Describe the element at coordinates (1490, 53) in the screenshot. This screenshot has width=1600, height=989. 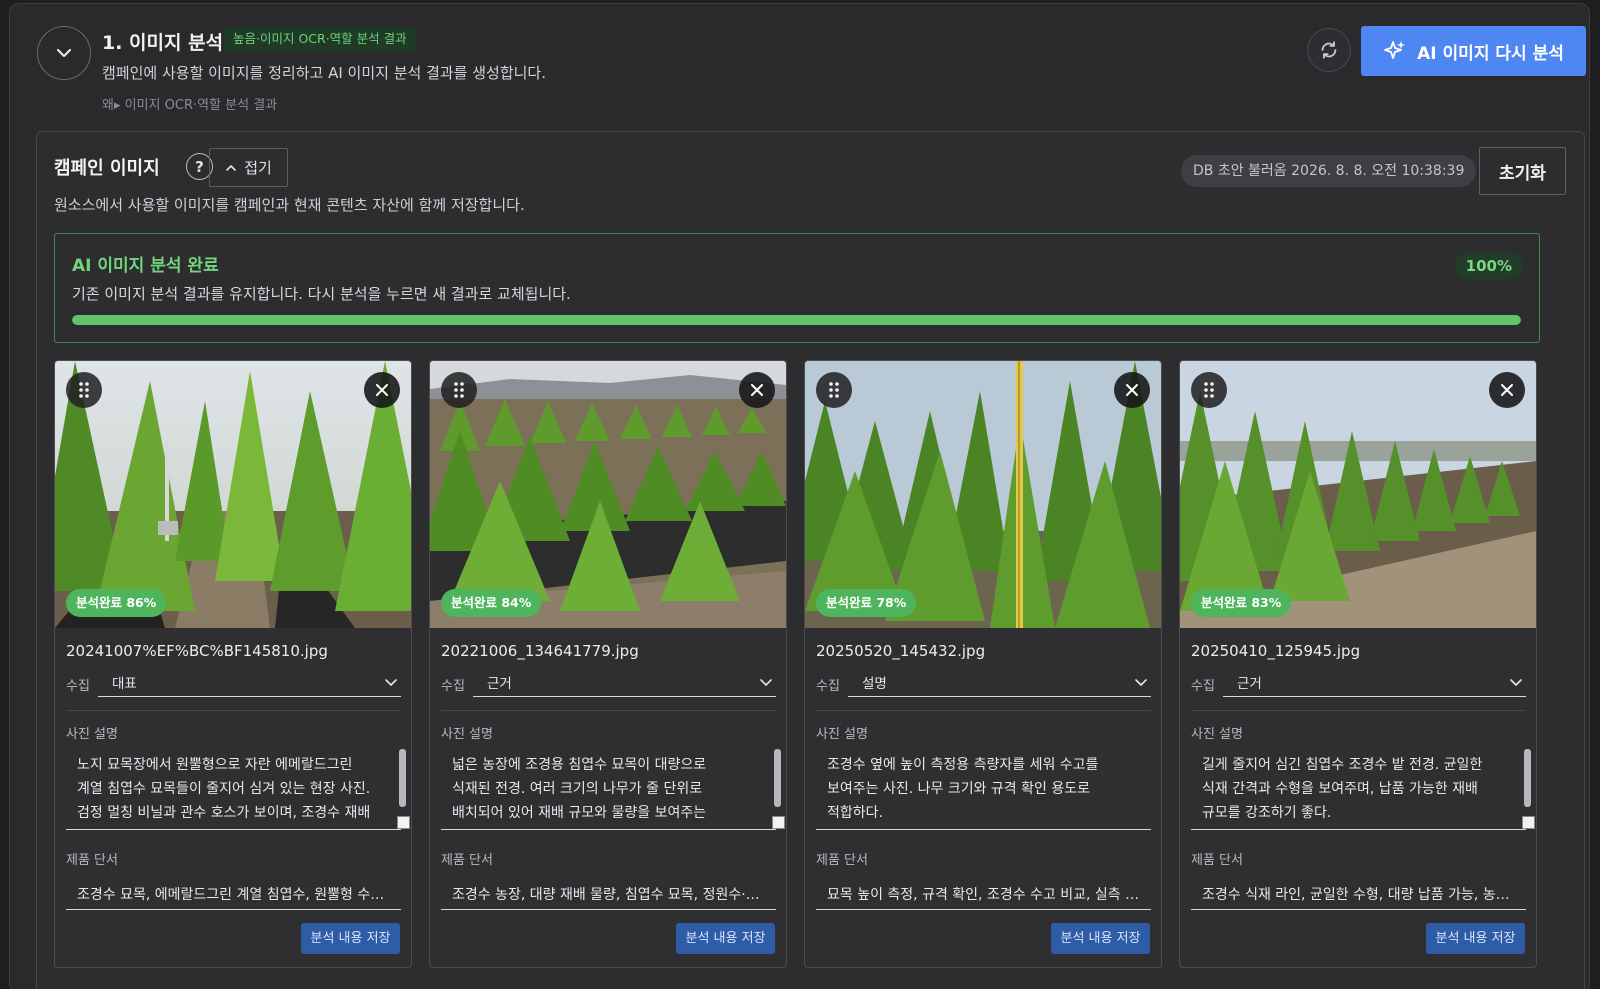
I see `ai-reanalyze-label: AI 이미지 다시 분석` at that location.